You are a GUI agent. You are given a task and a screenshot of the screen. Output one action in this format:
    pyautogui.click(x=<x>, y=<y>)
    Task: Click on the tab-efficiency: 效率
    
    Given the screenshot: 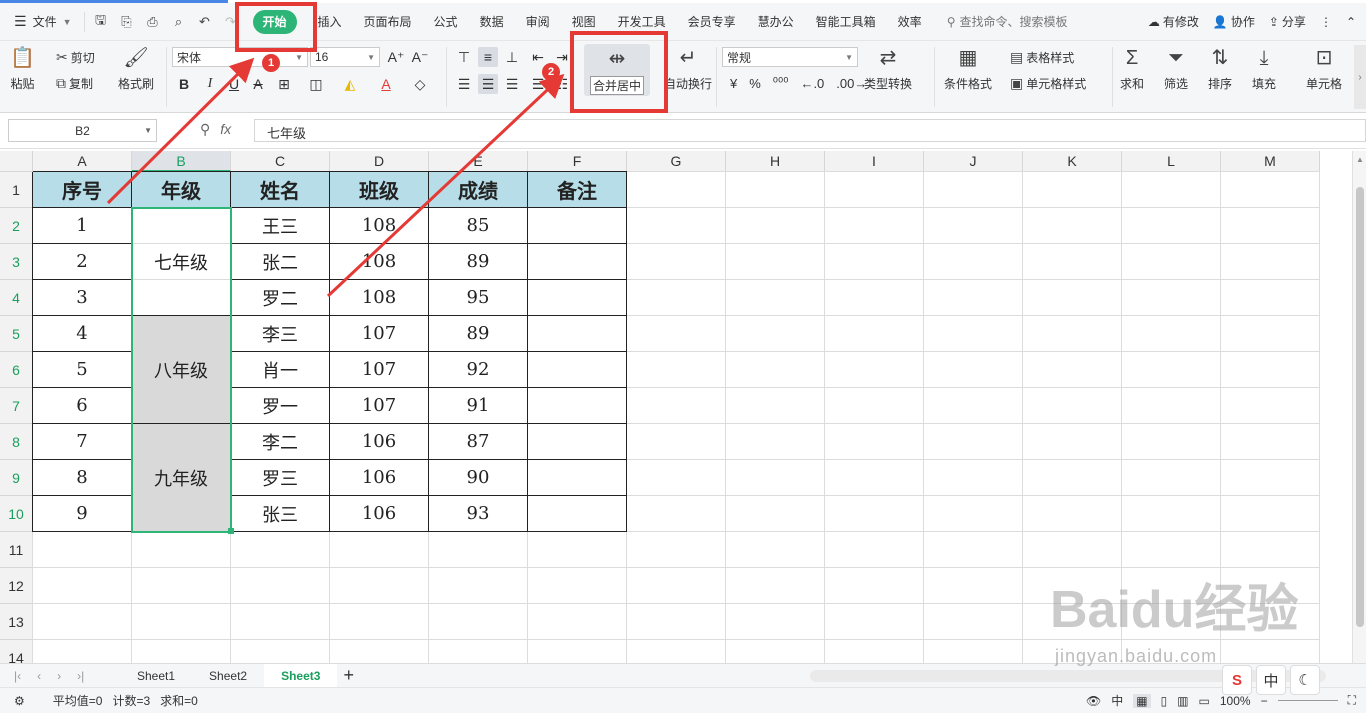 What is the action you would take?
    pyautogui.click(x=910, y=22)
    